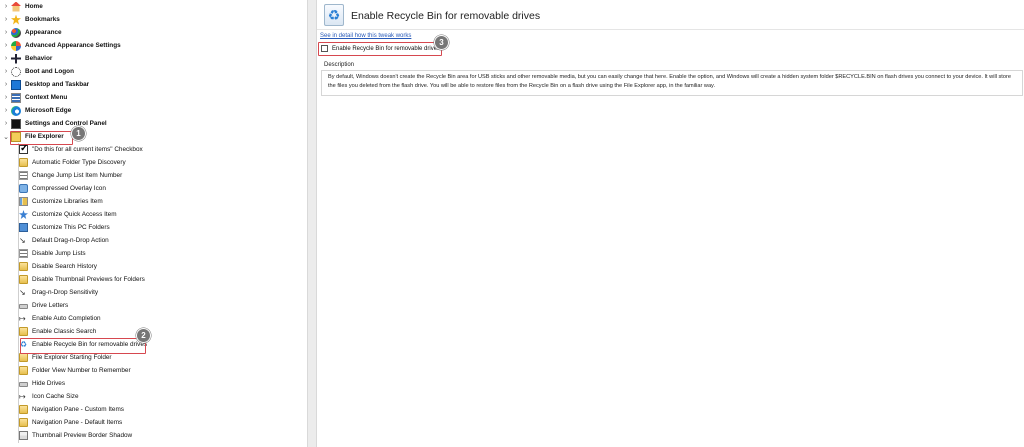 The width and height of the screenshot is (1024, 447). I want to click on option-row: Enable Recycle Bin for removable drives, so click(380, 48).